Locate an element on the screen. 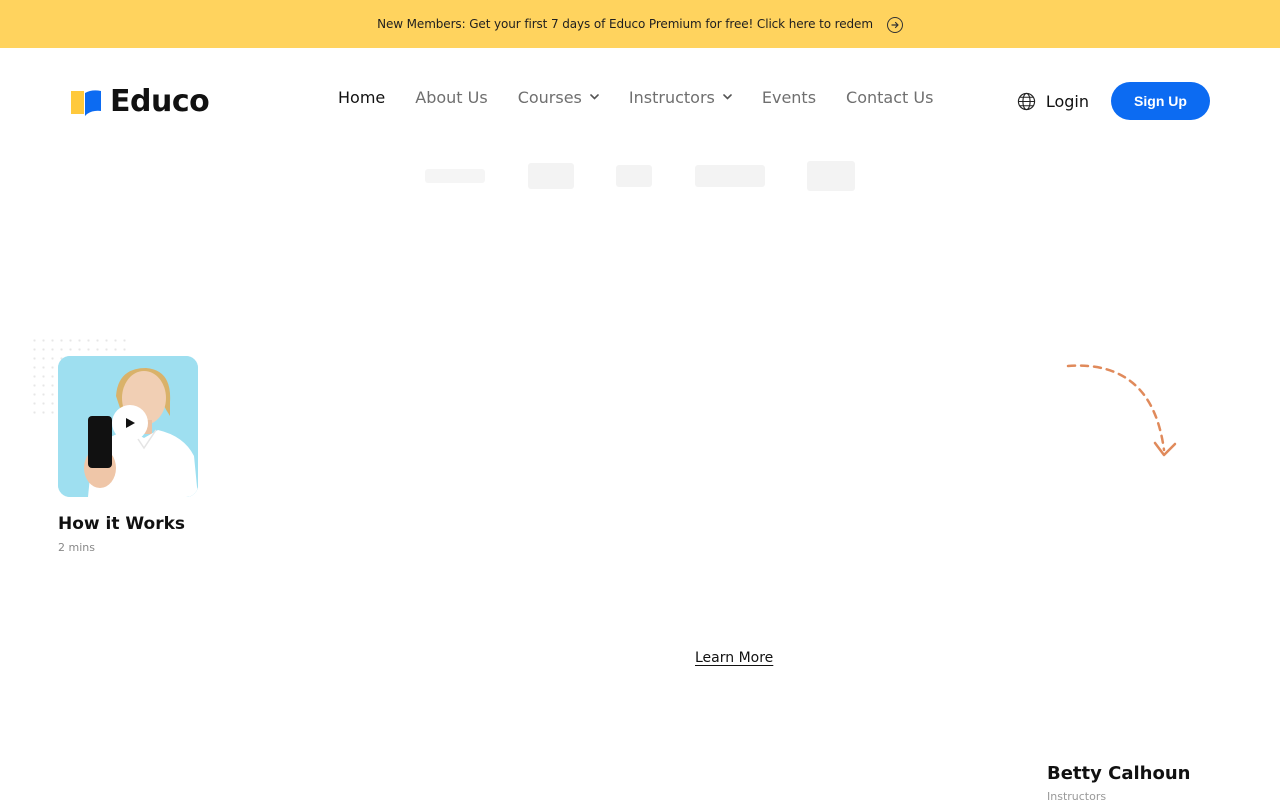  video-title: How it Works is located at coordinates (121, 524).